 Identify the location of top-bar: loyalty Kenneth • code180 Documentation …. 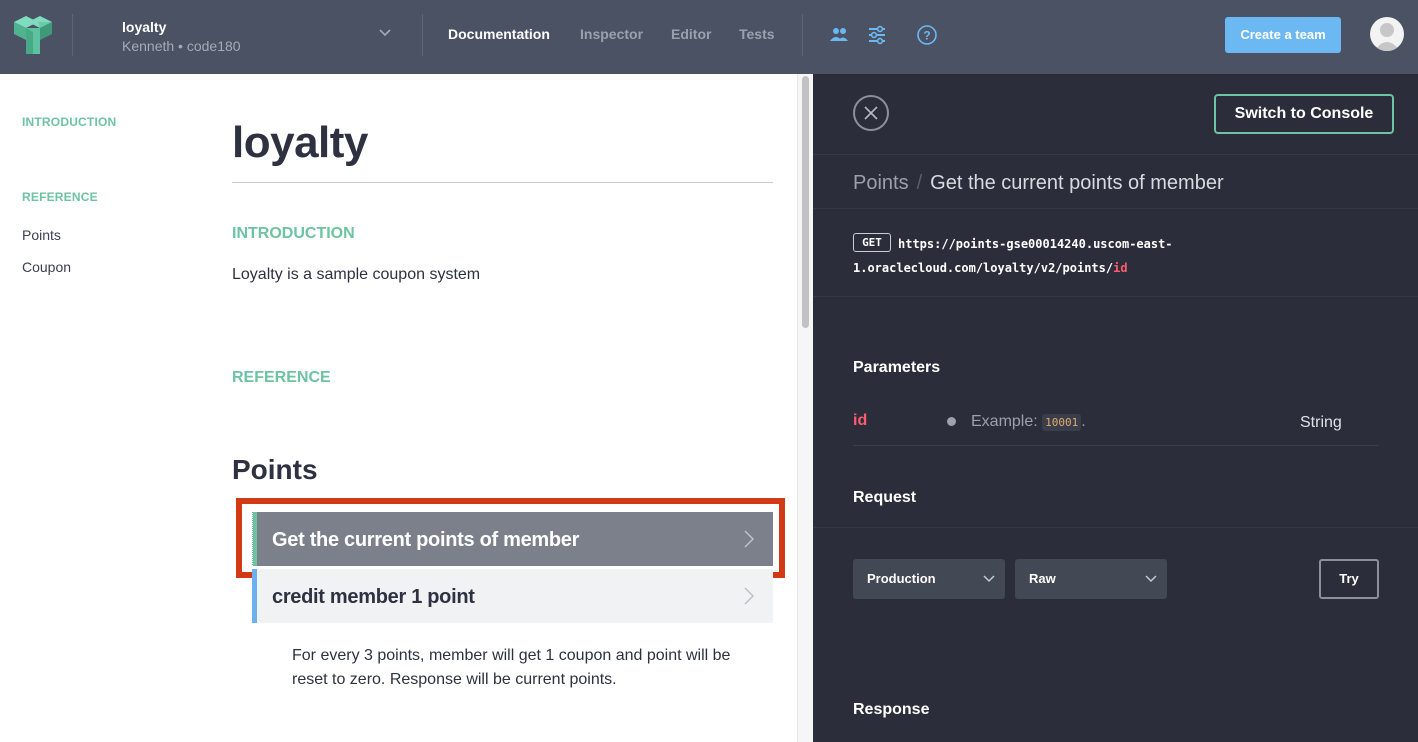
(709, 37).